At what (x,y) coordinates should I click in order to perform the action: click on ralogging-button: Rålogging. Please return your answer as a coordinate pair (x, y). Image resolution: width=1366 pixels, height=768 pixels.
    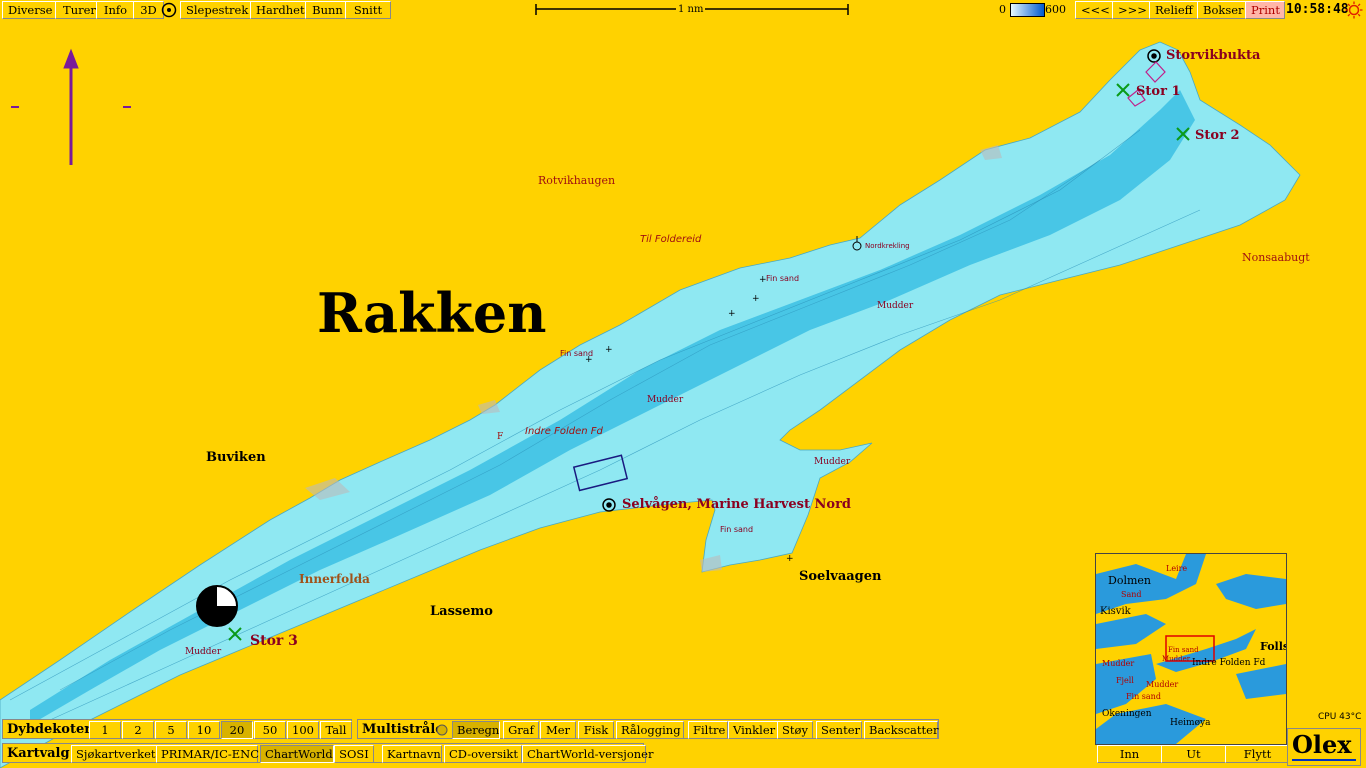
    Looking at the image, I should click on (650, 730).